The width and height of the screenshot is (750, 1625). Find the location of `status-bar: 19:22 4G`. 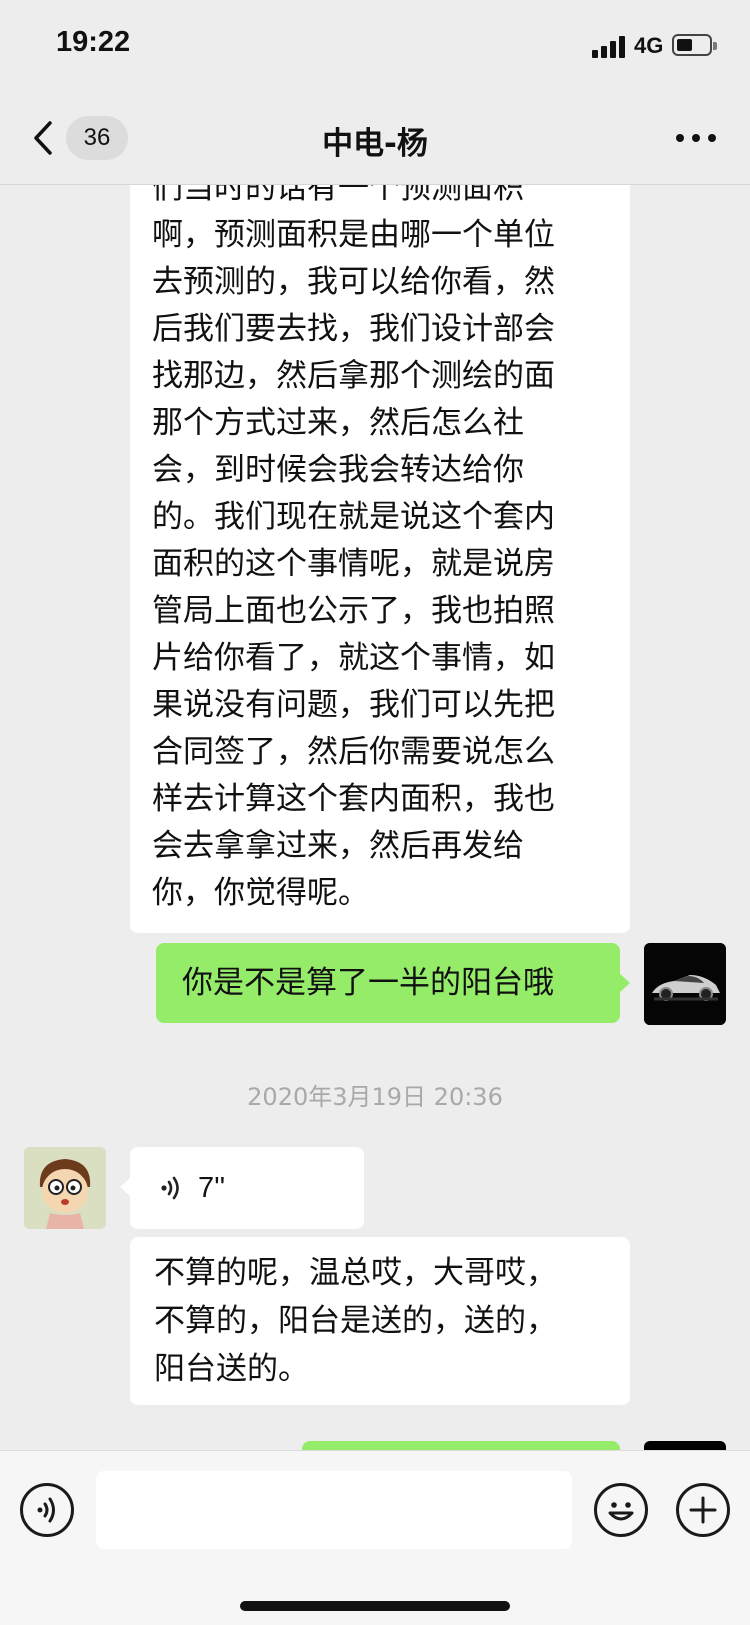

status-bar: 19:22 4G is located at coordinates (375, 46).